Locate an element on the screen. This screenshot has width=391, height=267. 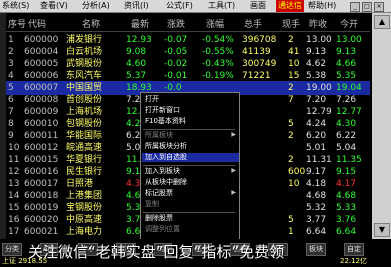
brand-label: 通达信 is located at coordinates (290, 6).